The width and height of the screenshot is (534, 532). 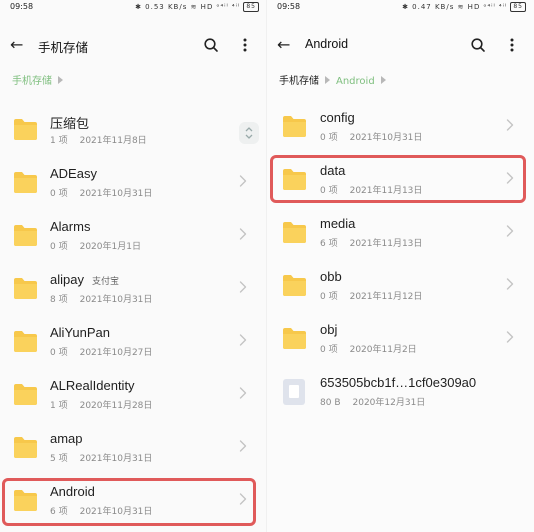 I want to click on list-item: ADEasy 0 项 2021年10月31日, so click(x=133, y=184).